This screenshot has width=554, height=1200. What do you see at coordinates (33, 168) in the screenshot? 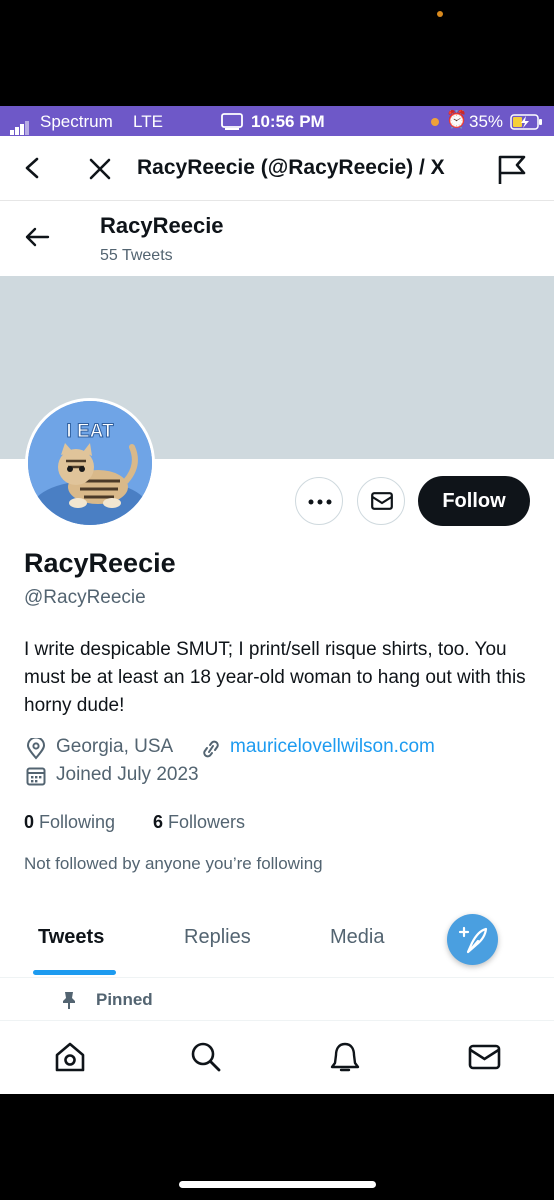
I see `back-chevron-icon` at bounding box center [33, 168].